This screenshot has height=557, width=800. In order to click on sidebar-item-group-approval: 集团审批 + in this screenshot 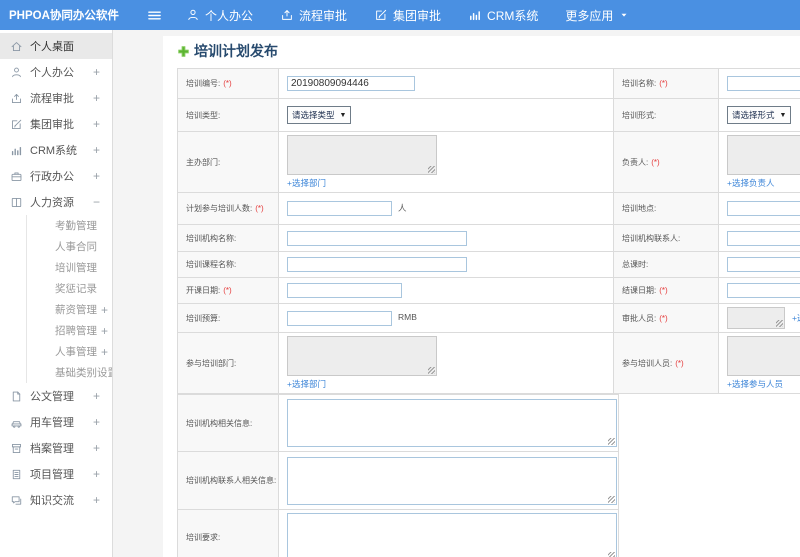, I will do `click(56, 124)`.